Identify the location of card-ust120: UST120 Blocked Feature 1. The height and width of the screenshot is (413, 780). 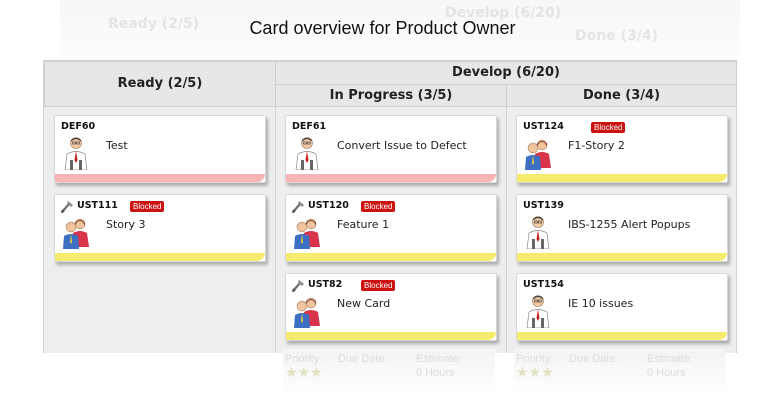
(391, 228).